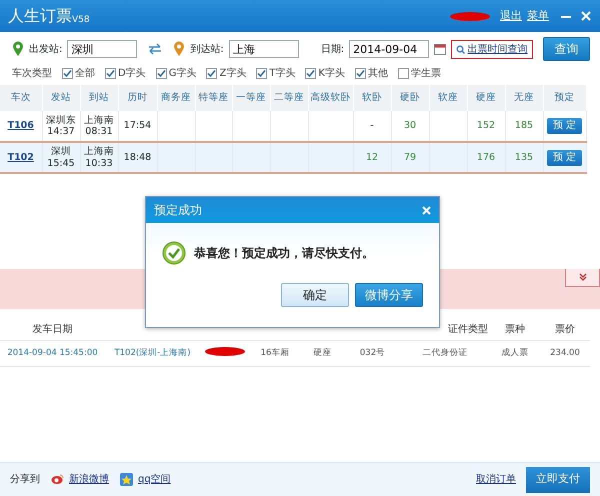 The width and height of the screenshot is (600, 496). I want to click on column-header: 硬座, so click(486, 98).